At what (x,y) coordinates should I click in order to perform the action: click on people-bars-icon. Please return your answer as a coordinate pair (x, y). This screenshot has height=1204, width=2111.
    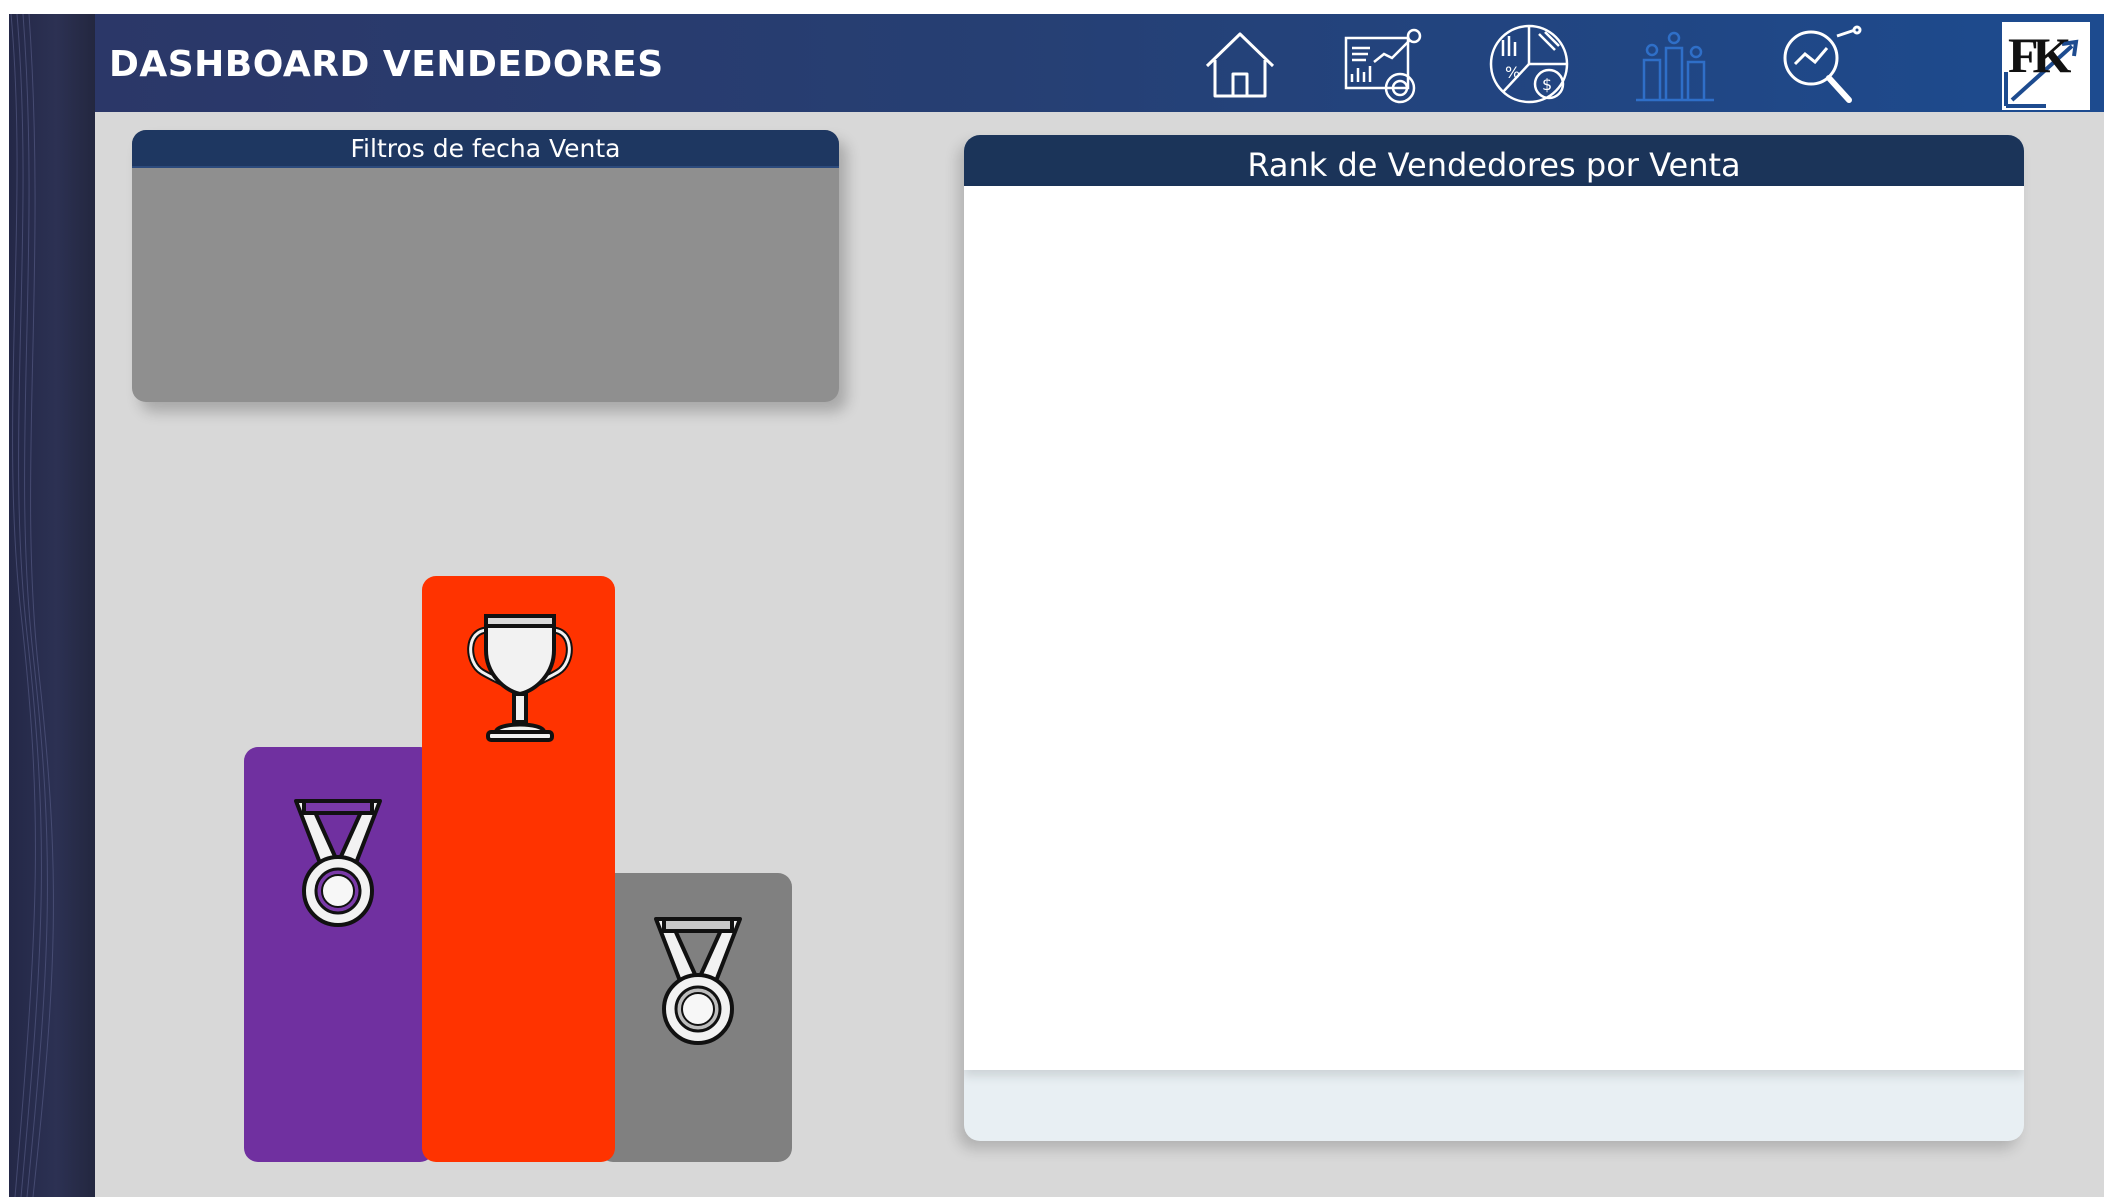
    Looking at the image, I should click on (1675, 63).